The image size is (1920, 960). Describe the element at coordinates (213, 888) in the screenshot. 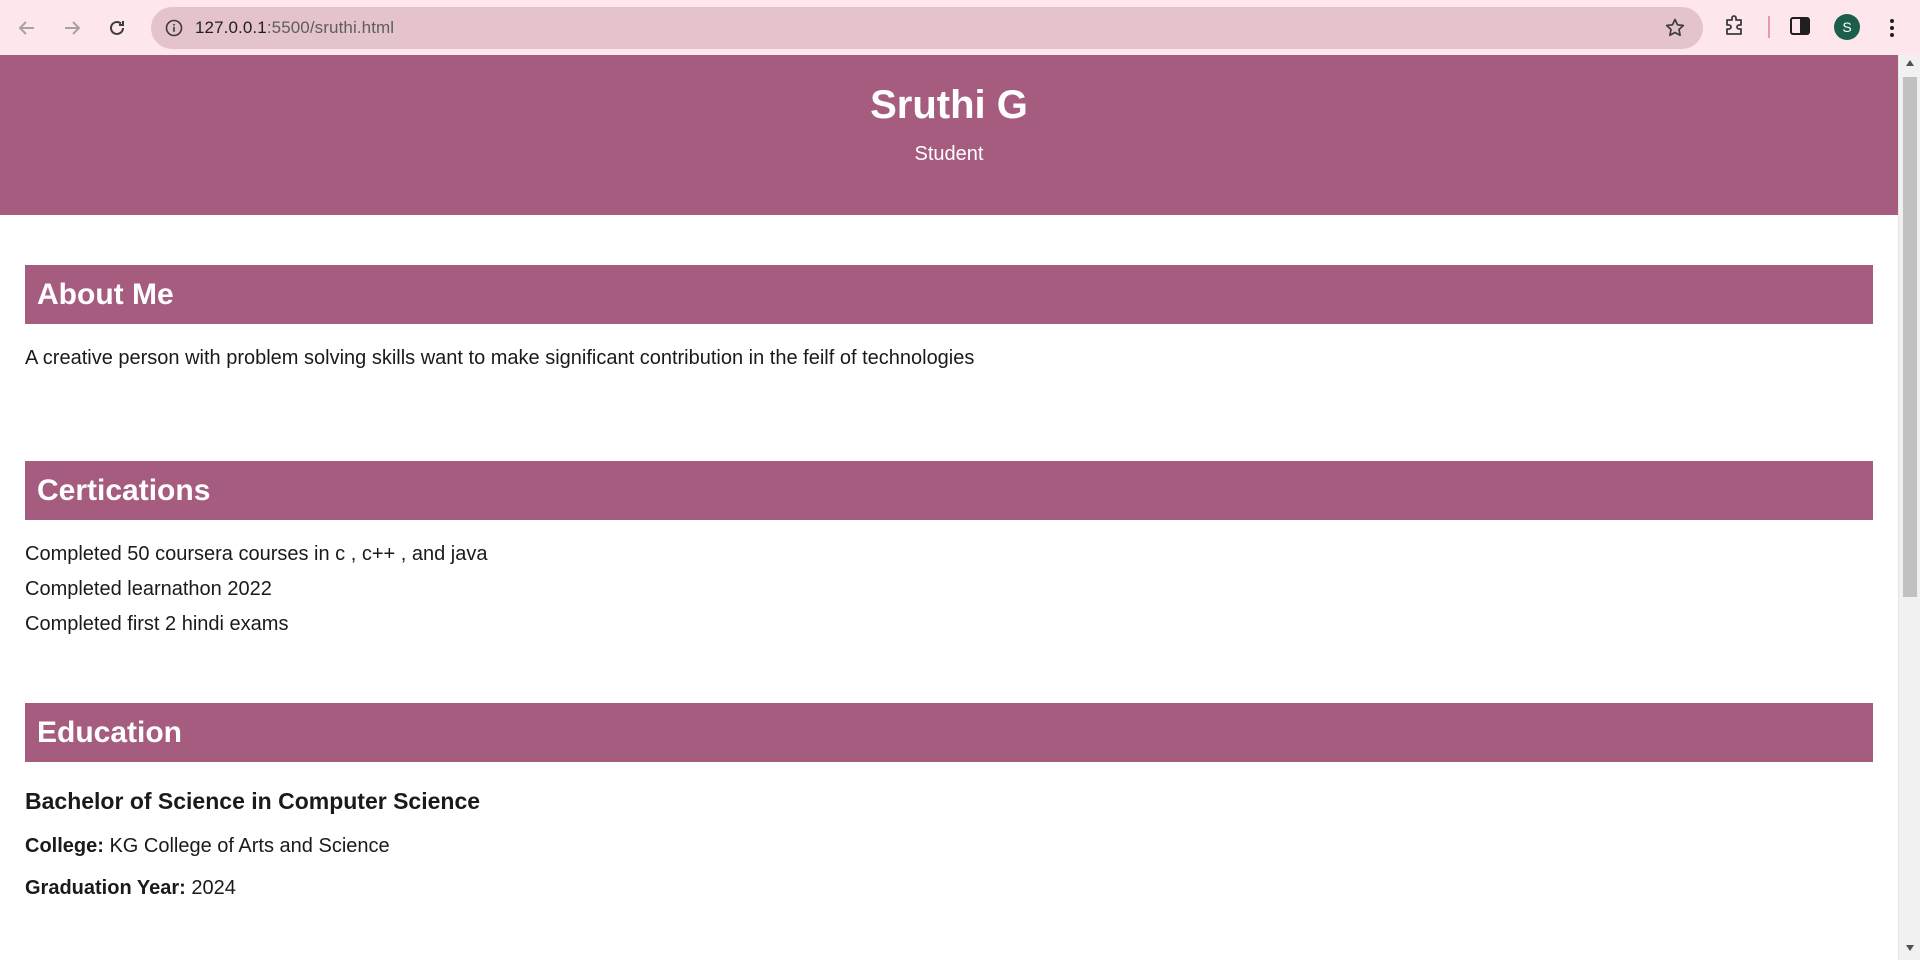

I see `graduation-year-value: 2024` at that location.